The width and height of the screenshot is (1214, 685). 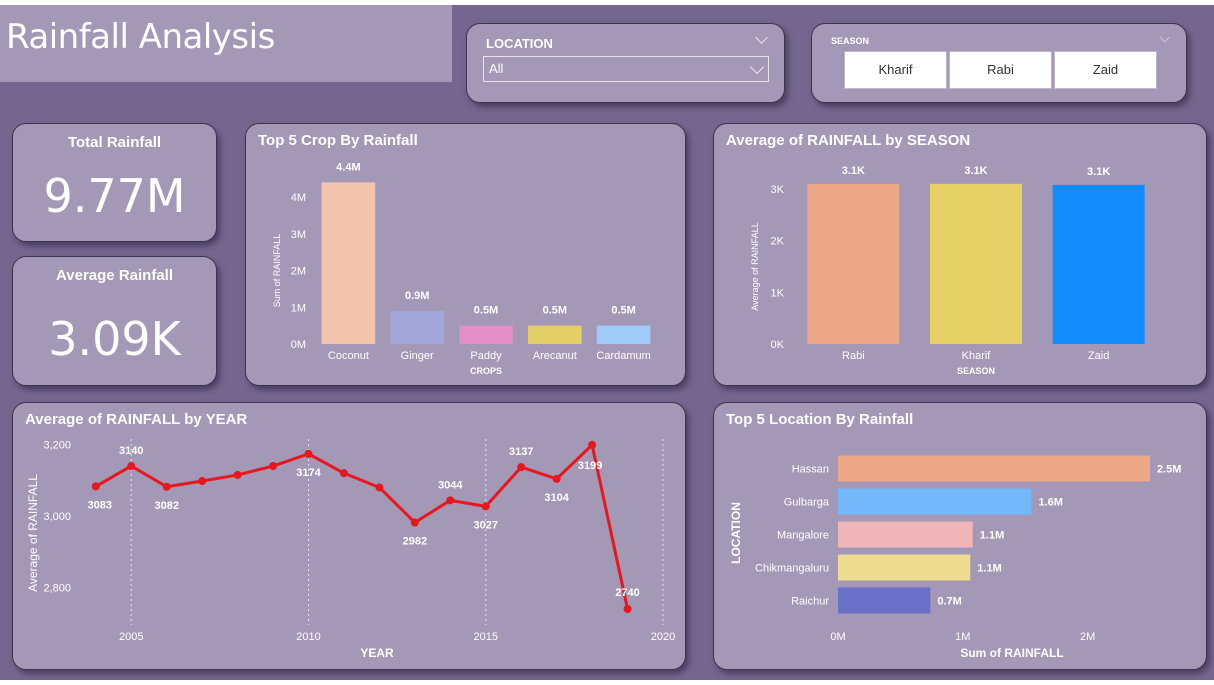 I want to click on location-slicer: LOCATION All, so click(x=625, y=63).